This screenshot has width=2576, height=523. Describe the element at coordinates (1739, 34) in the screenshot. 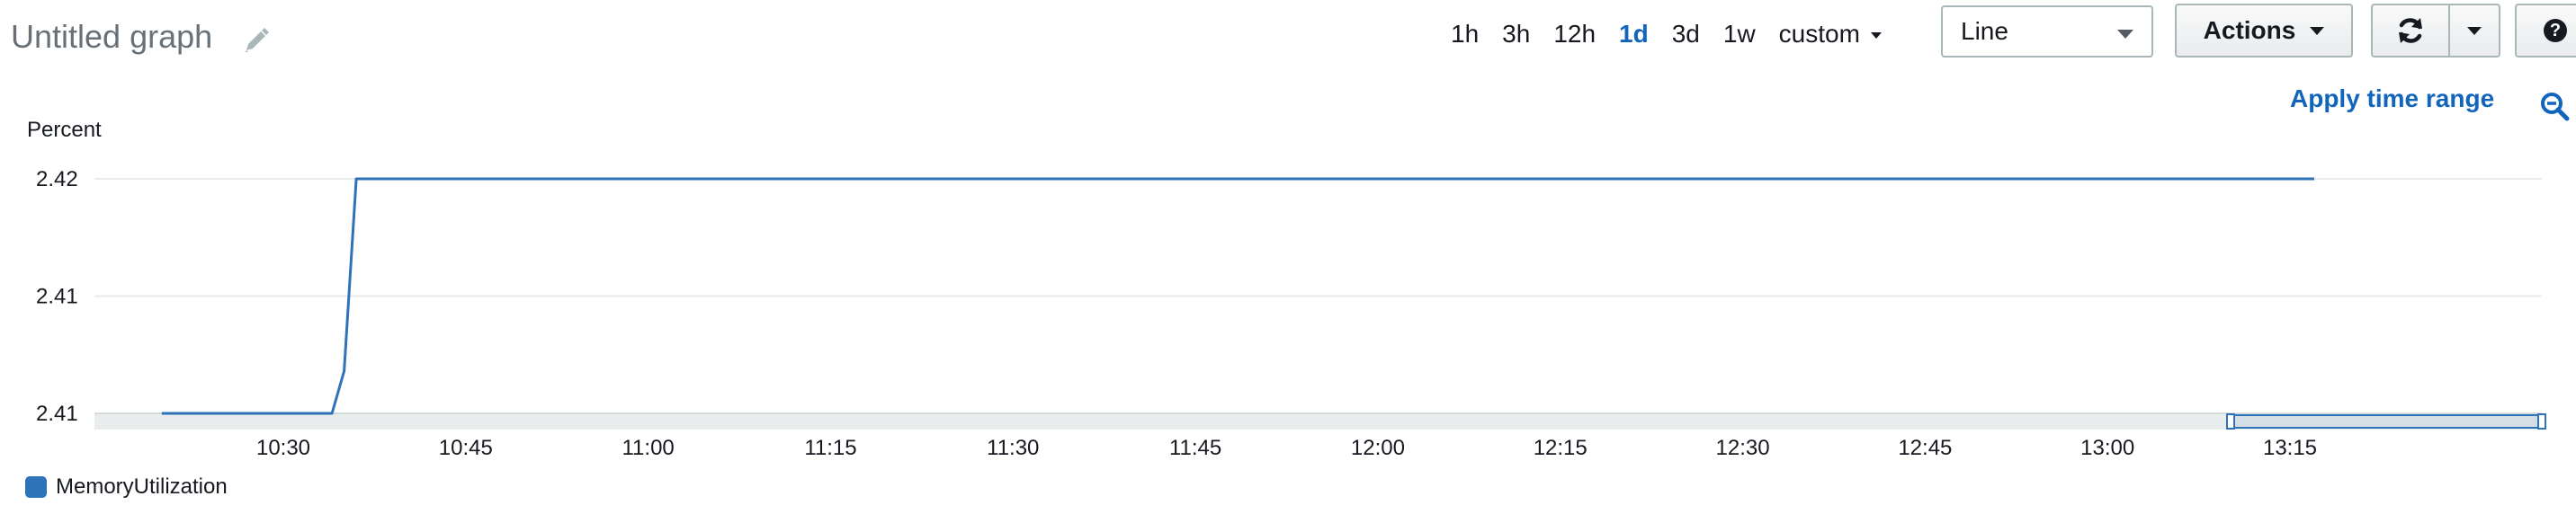

I see `period-1w: 1w` at that location.